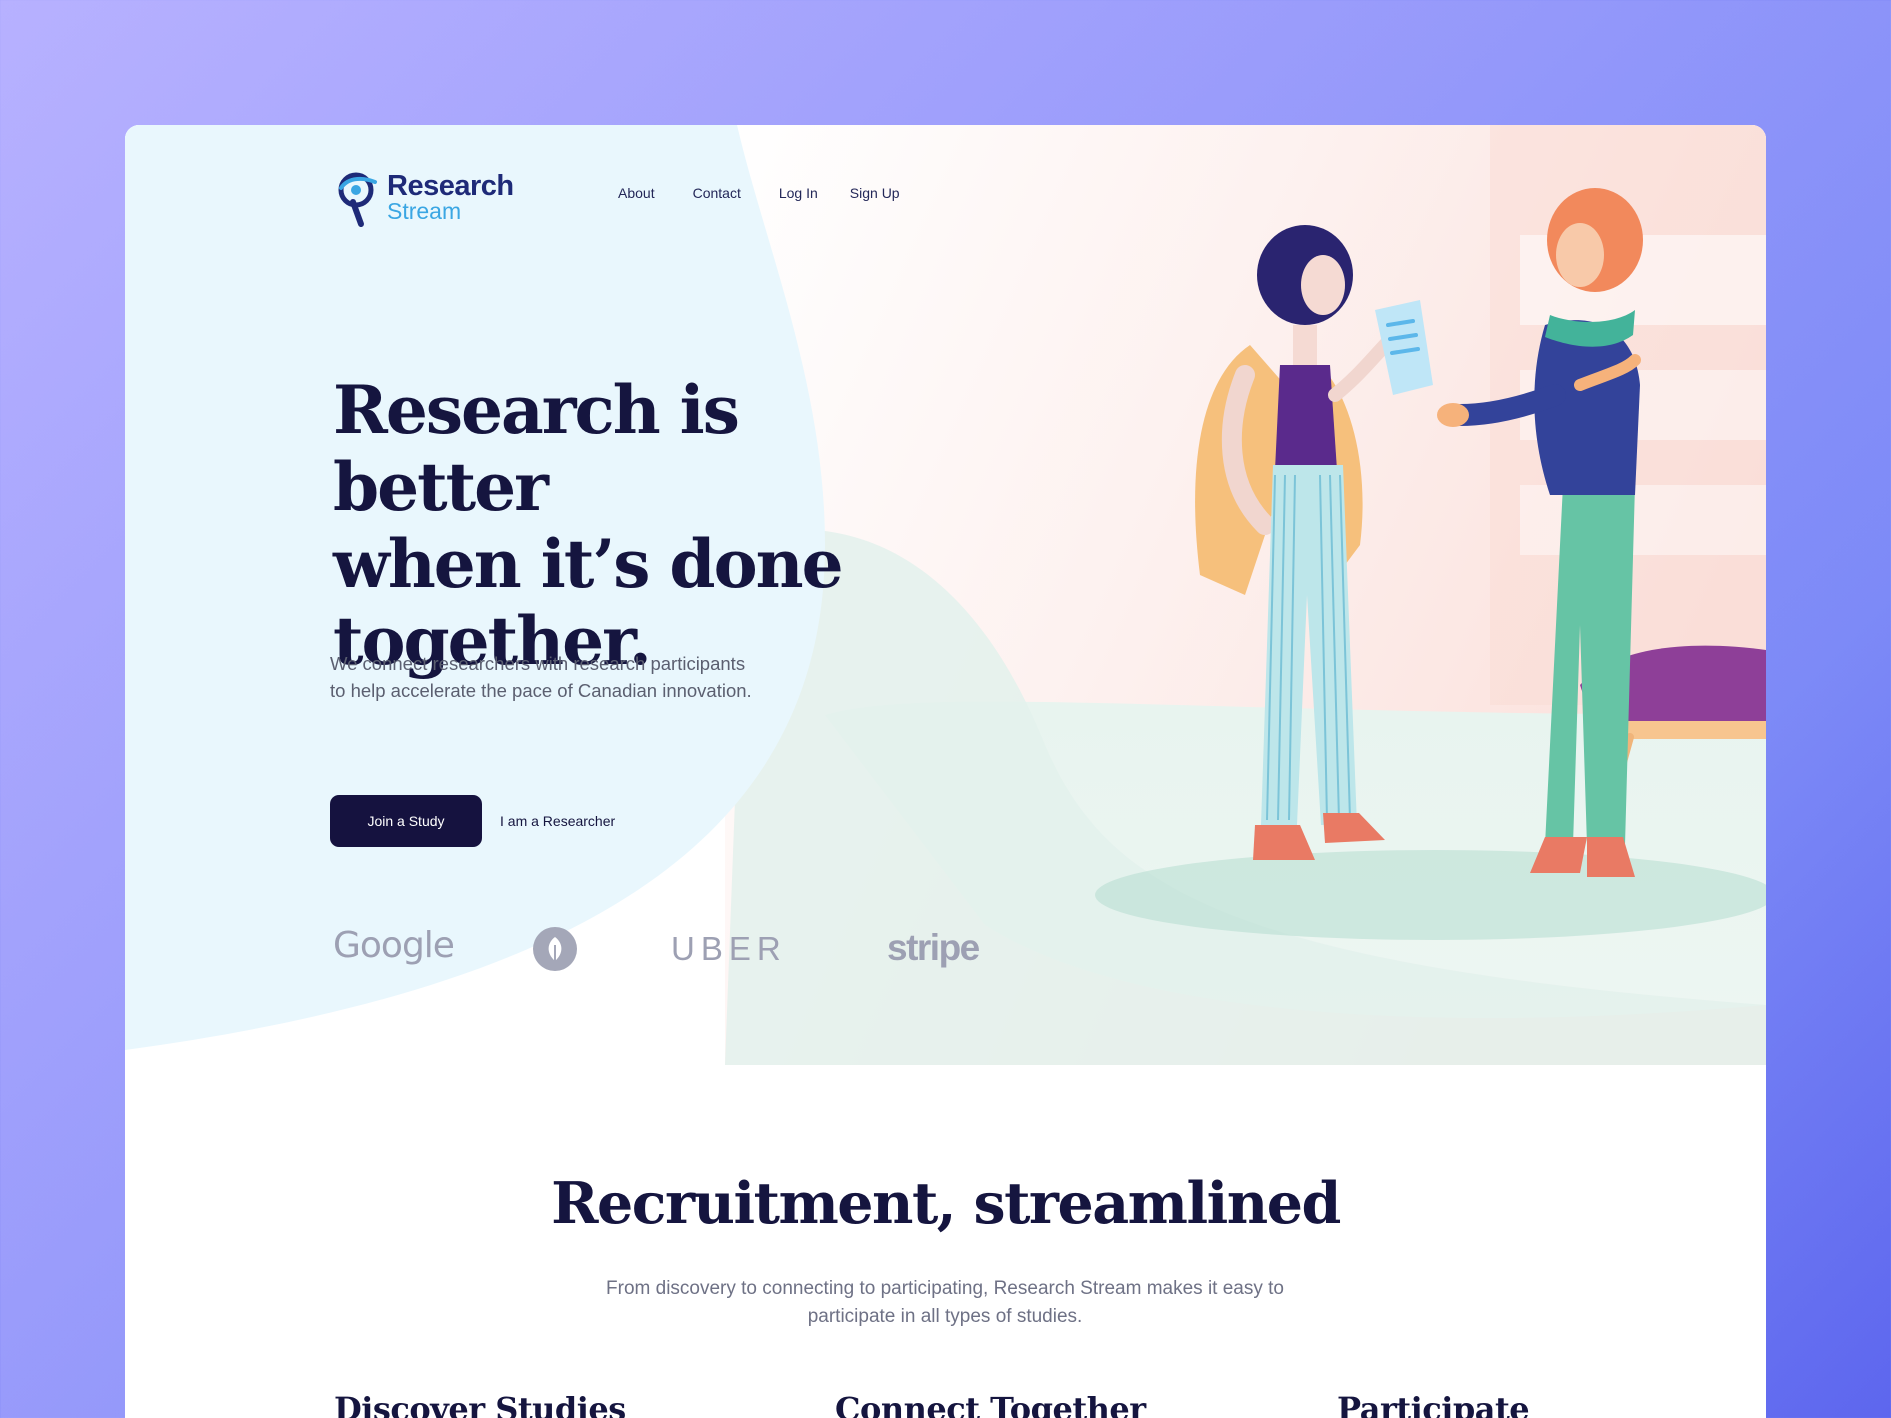 This screenshot has height=1418, width=1891. I want to click on feature-participate: Participate, so click(1433, 1404).